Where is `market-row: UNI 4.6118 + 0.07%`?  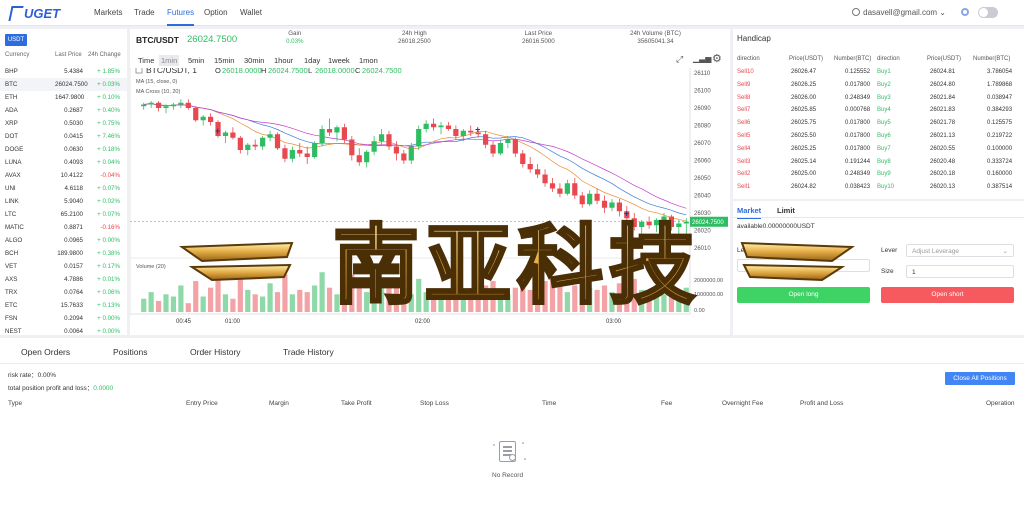 market-row: UNI 4.6118 + 0.07% is located at coordinates (63, 188).